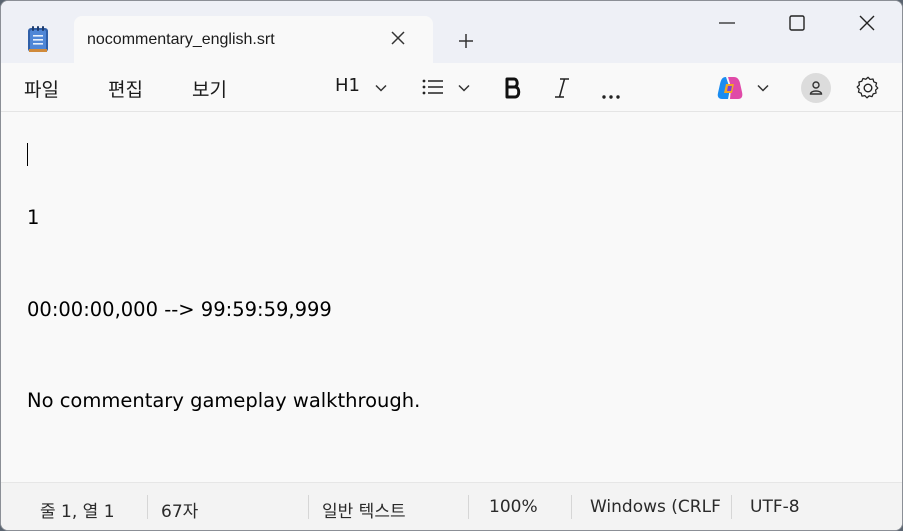 Image resolution: width=903 pixels, height=531 pixels. Describe the element at coordinates (224, 400) in the screenshot. I see `editor-line: No commentary gameplay walkthrough.` at that location.